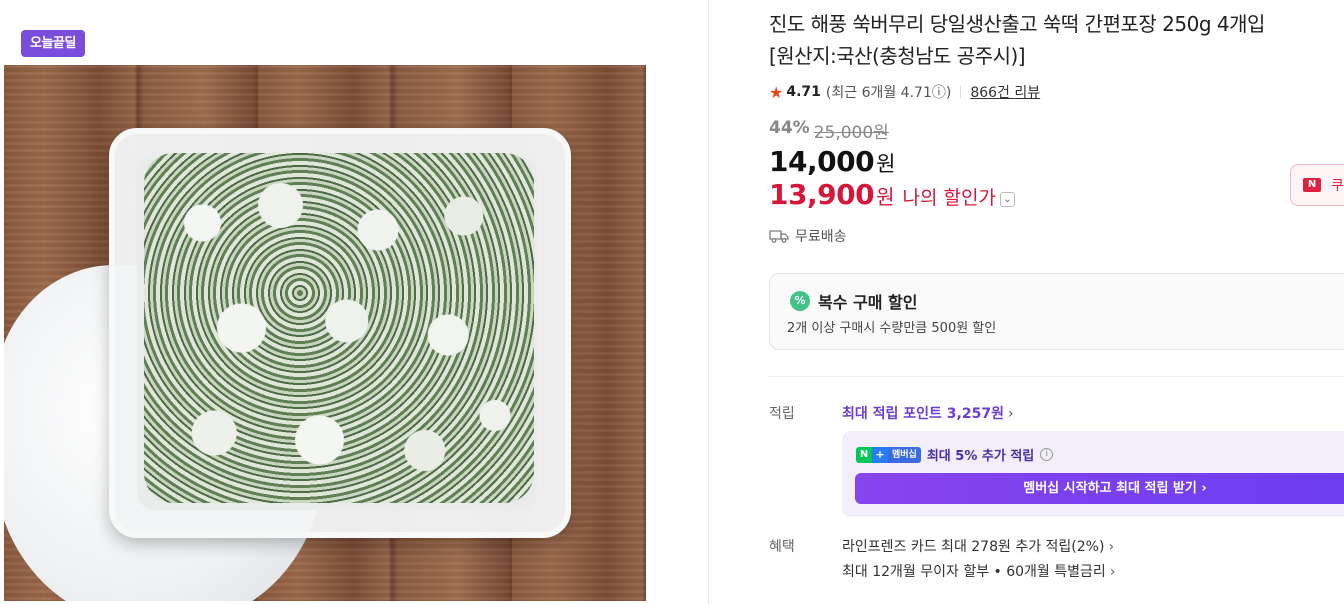 The width and height of the screenshot is (1344, 604). Describe the element at coordinates (880, 454) in the screenshot. I see `plus-icon: +` at that location.